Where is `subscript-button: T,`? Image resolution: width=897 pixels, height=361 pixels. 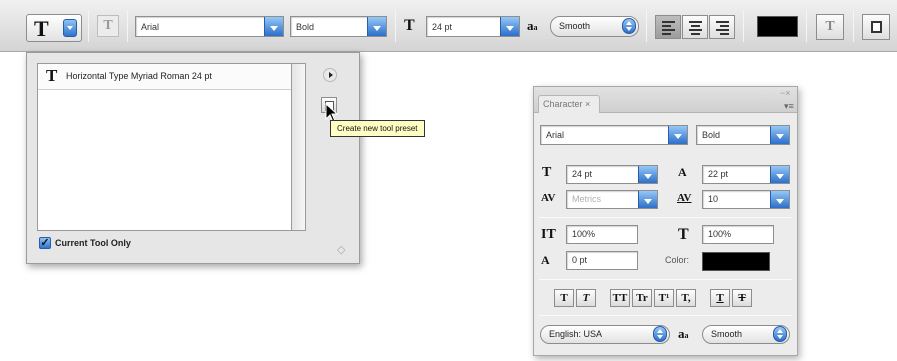
subscript-button: T, is located at coordinates (686, 298).